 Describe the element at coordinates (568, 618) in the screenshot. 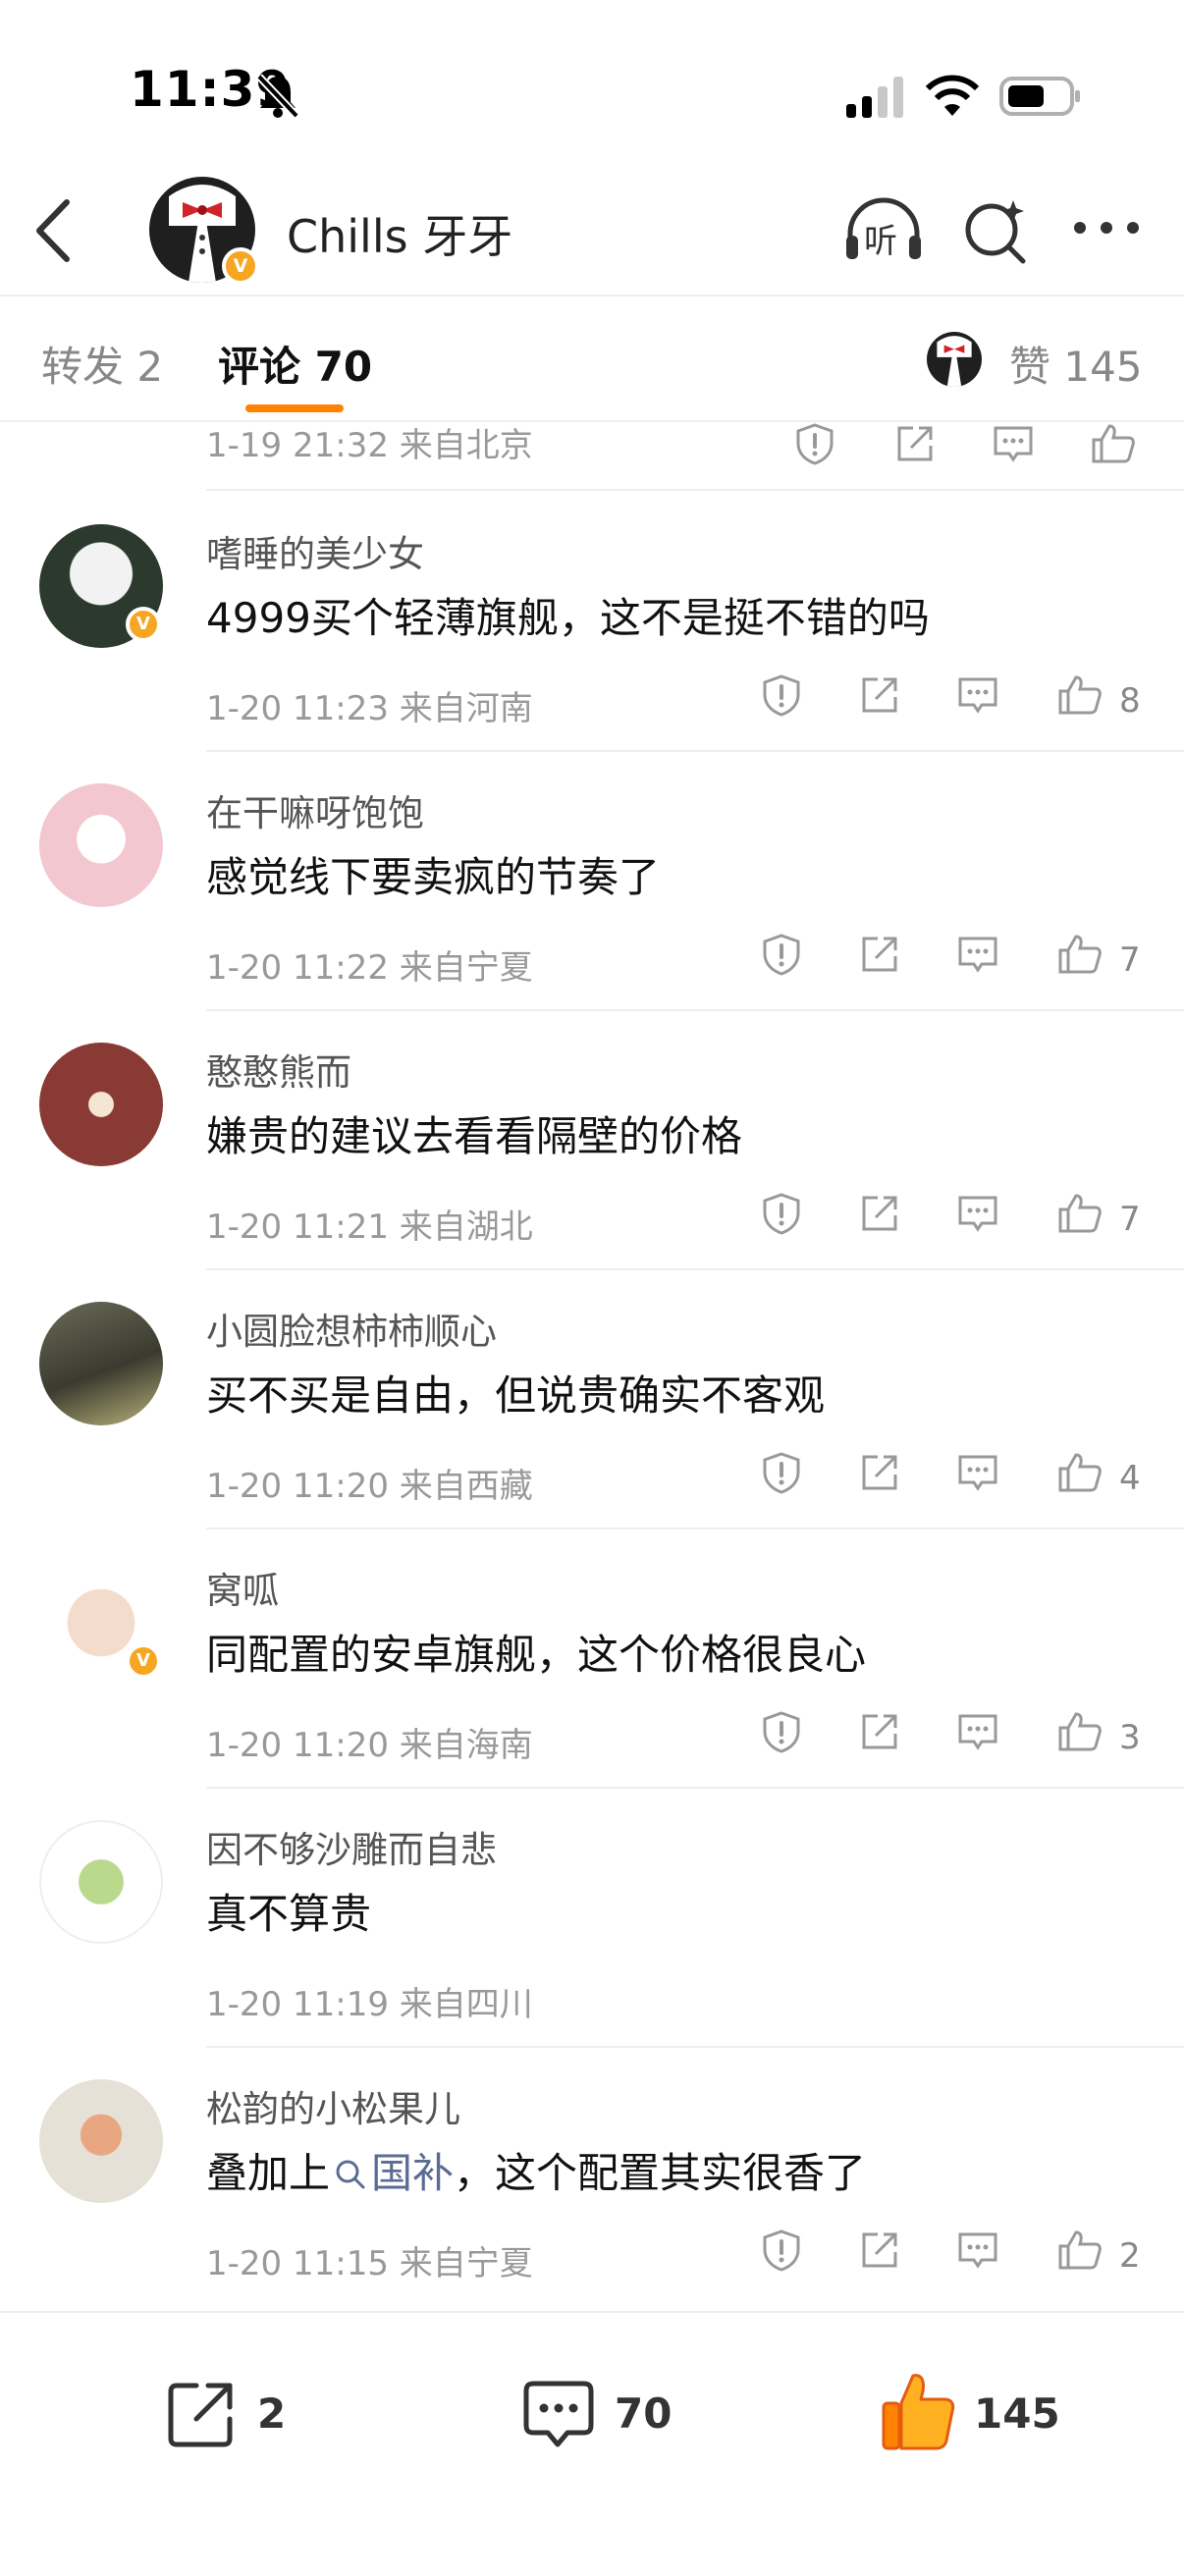

I see `comment-text: 4999买个轻薄旗舰，这不是挺不错的吗` at that location.